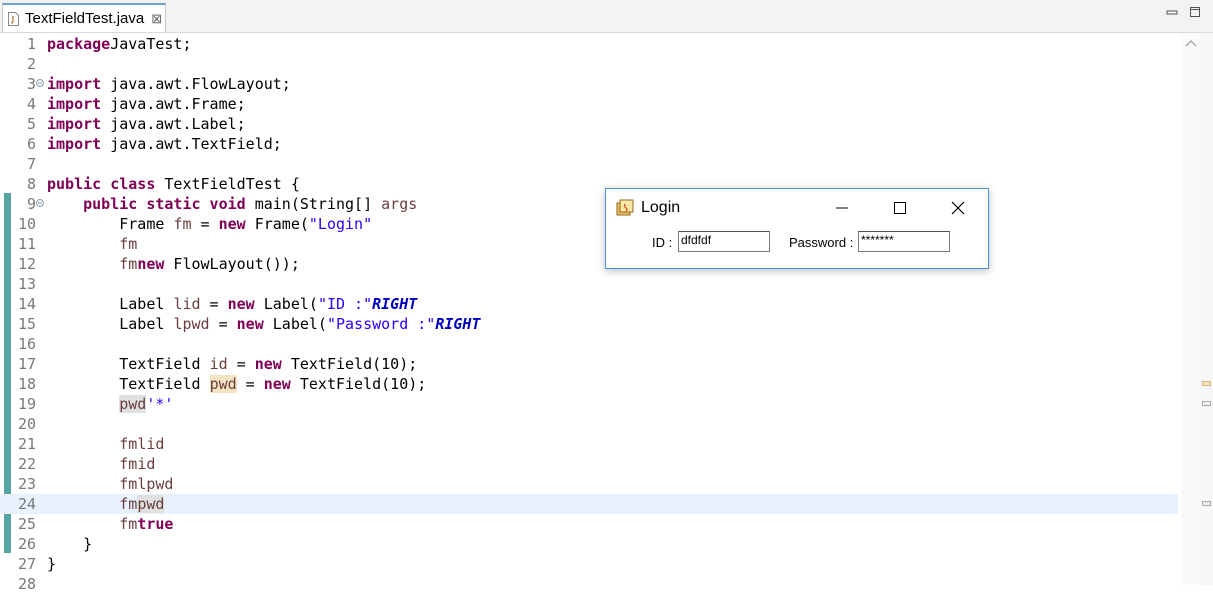 The height and width of the screenshot is (594, 1213). What do you see at coordinates (958, 208) in the screenshot?
I see `window-close-icon` at bounding box center [958, 208].